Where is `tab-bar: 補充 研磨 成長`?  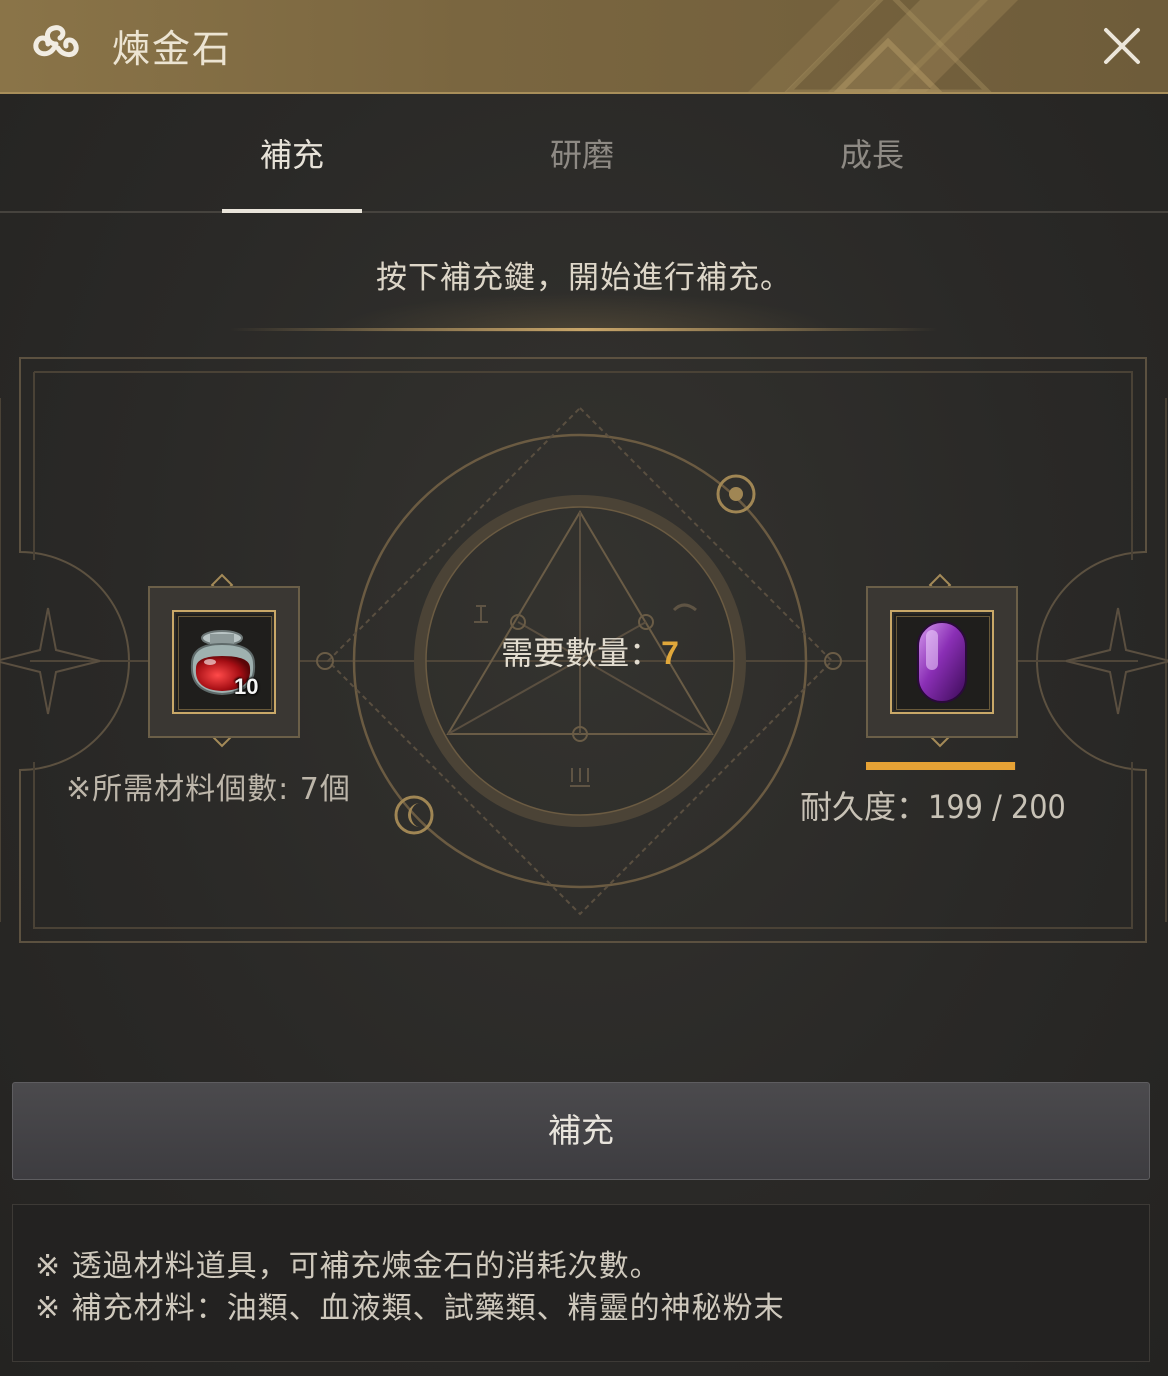 tab-bar: 補充 研磨 成長 is located at coordinates (584, 153).